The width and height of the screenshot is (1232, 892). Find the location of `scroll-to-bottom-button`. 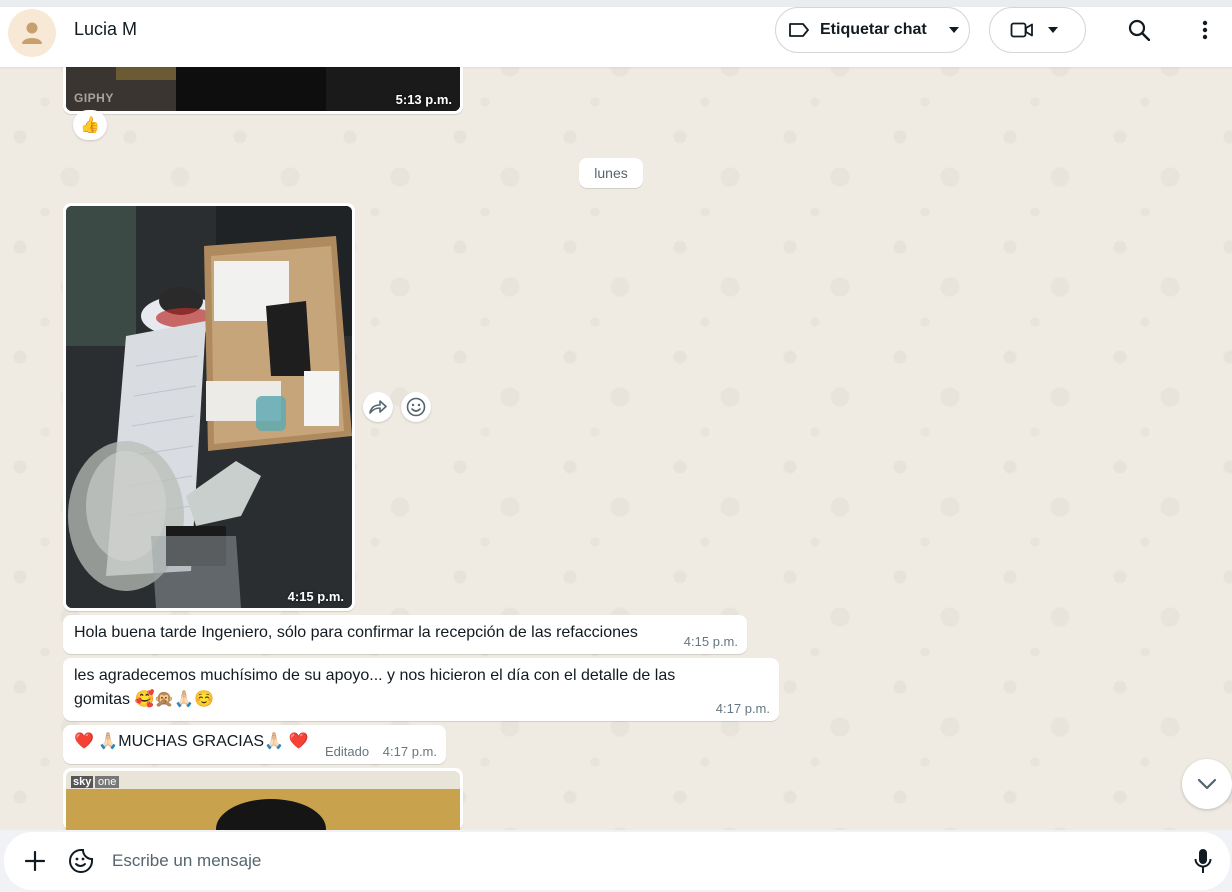

scroll-to-bottom-button is located at coordinates (1207, 784).